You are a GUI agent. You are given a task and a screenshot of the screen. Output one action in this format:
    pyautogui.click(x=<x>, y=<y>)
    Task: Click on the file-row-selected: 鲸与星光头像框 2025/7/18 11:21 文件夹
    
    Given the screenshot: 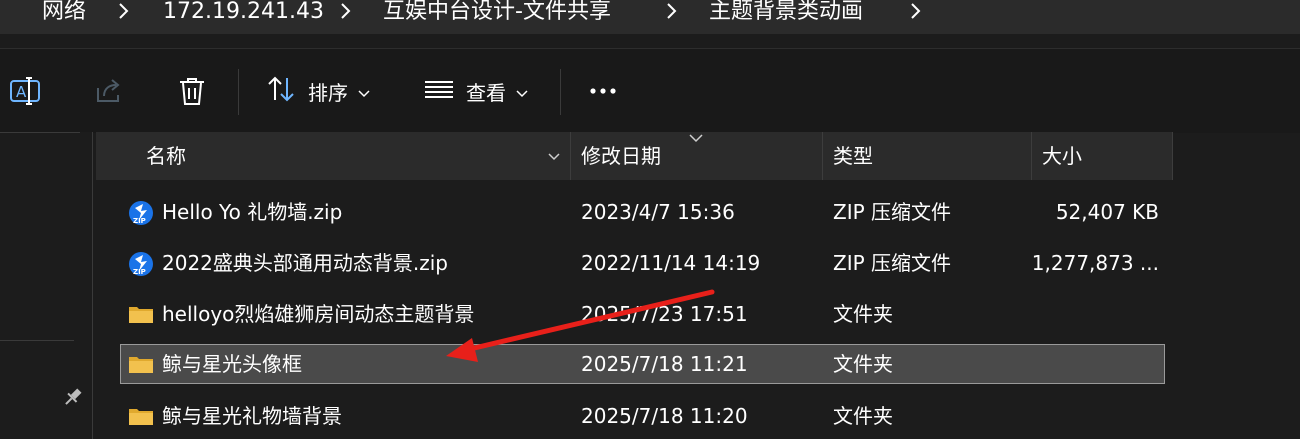 What is the action you would take?
    pyautogui.click(x=642, y=364)
    